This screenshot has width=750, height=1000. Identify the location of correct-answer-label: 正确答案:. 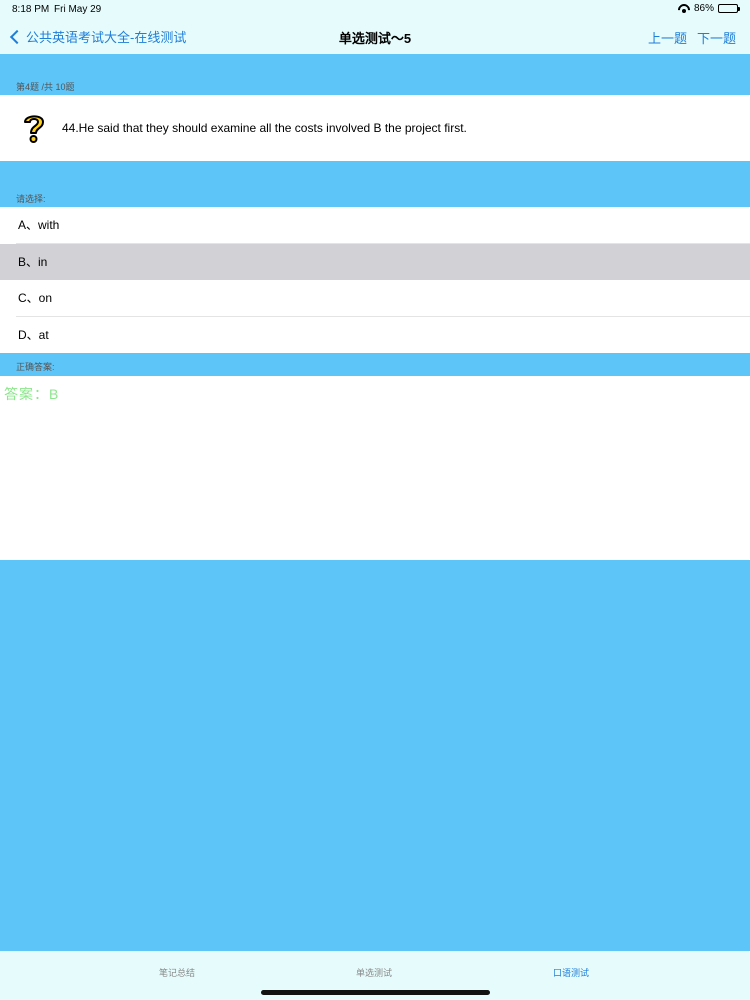
(35, 367).